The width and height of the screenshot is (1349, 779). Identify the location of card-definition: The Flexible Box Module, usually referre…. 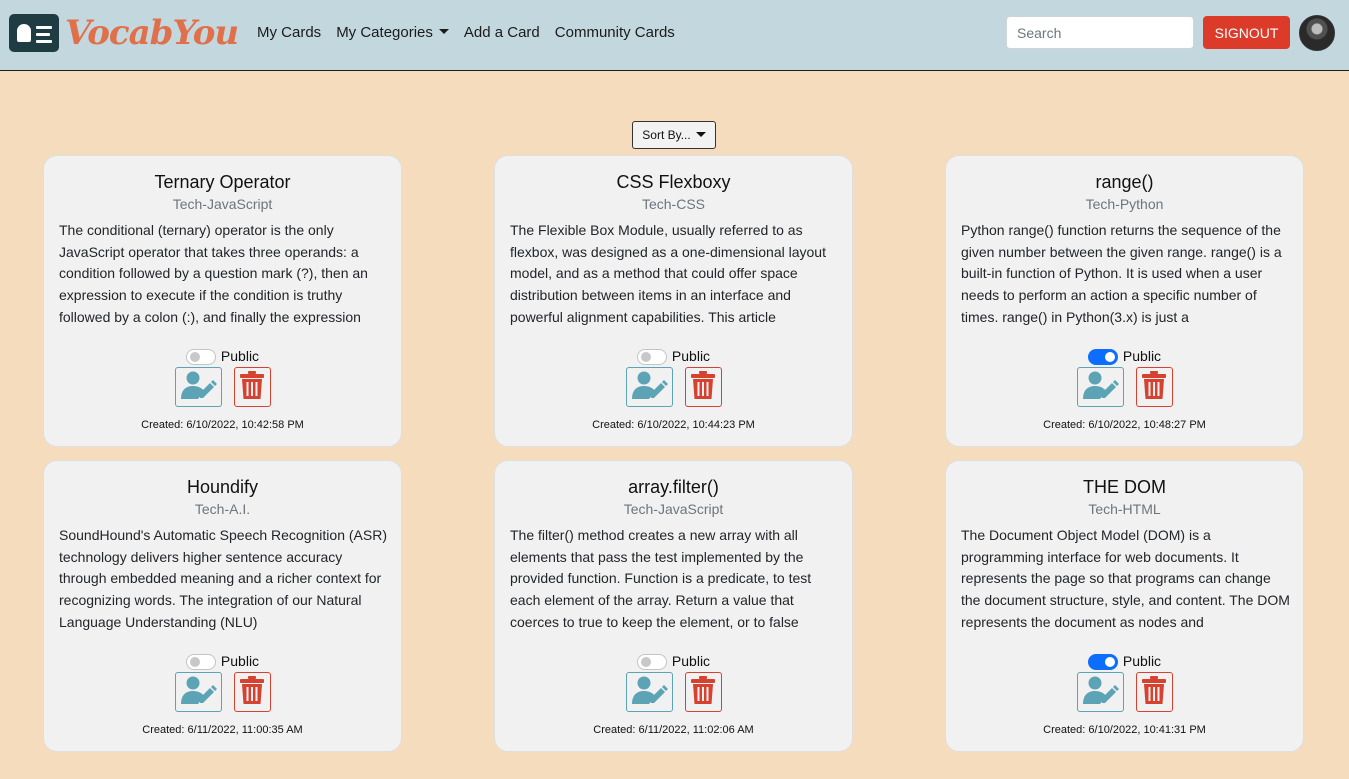
(668, 273).